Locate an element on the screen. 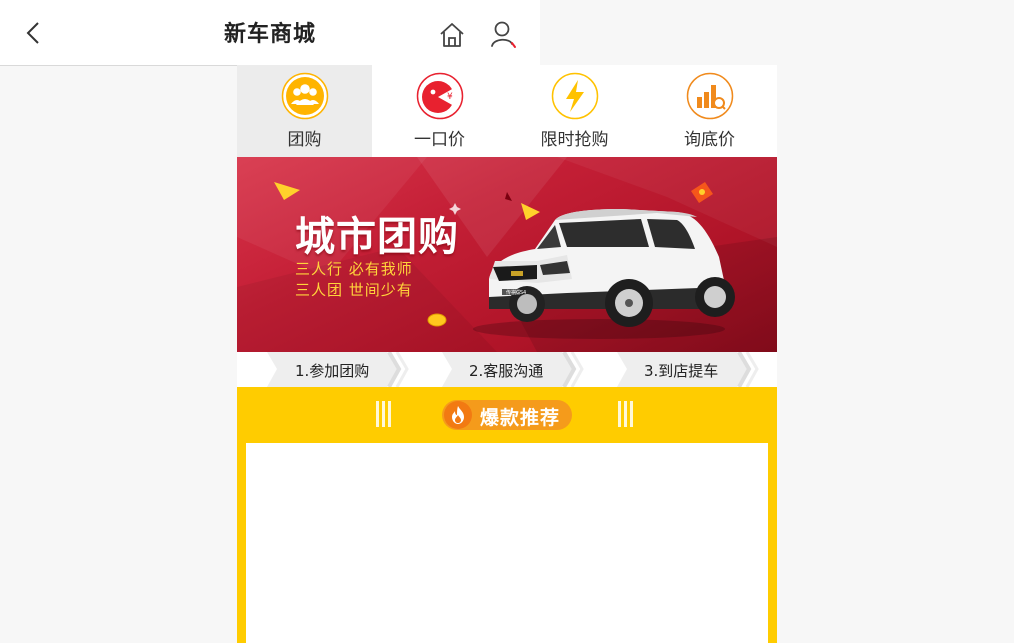 This screenshot has height=643, width=1014. lightning-icon is located at coordinates (575, 96).